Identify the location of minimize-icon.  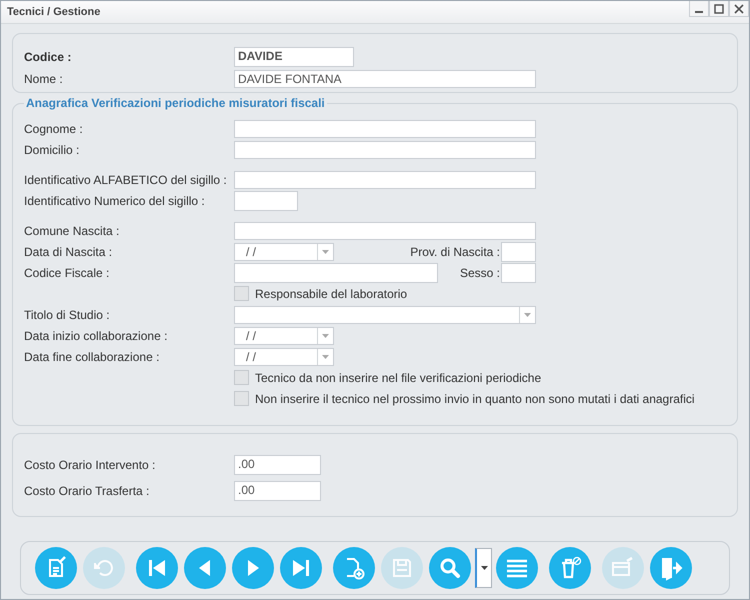
(699, 11).